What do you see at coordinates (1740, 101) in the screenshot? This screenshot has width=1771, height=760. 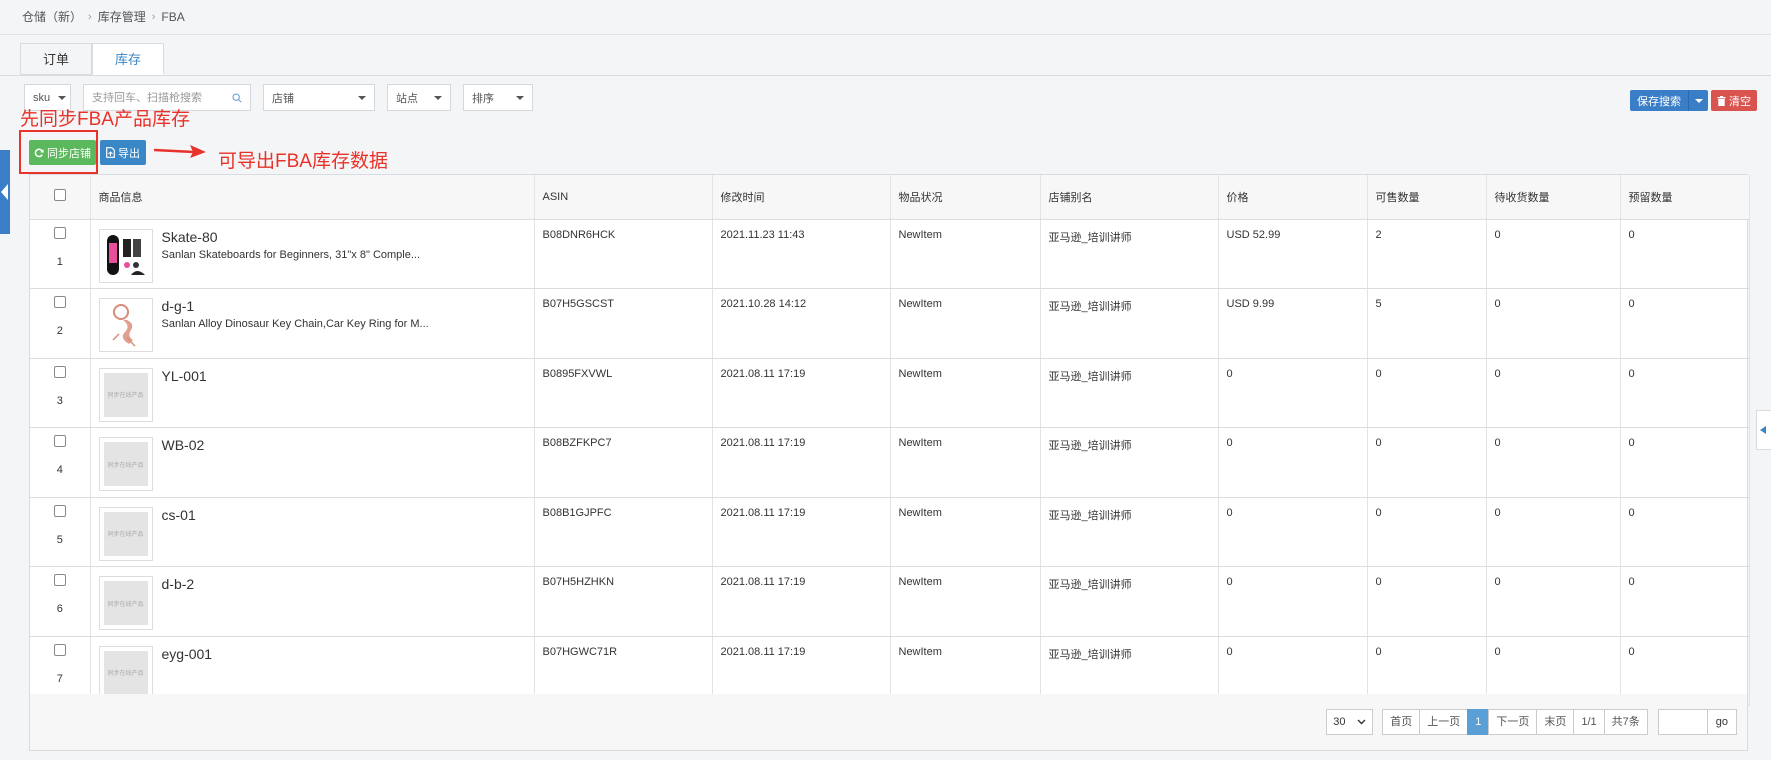 I see `clear-label: 清空` at bounding box center [1740, 101].